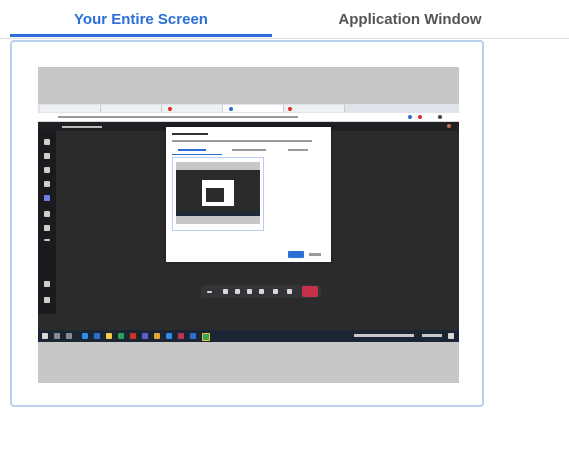 This screenshot has height=457, width=569. I want to click on edge-icon, so click(85, 336).